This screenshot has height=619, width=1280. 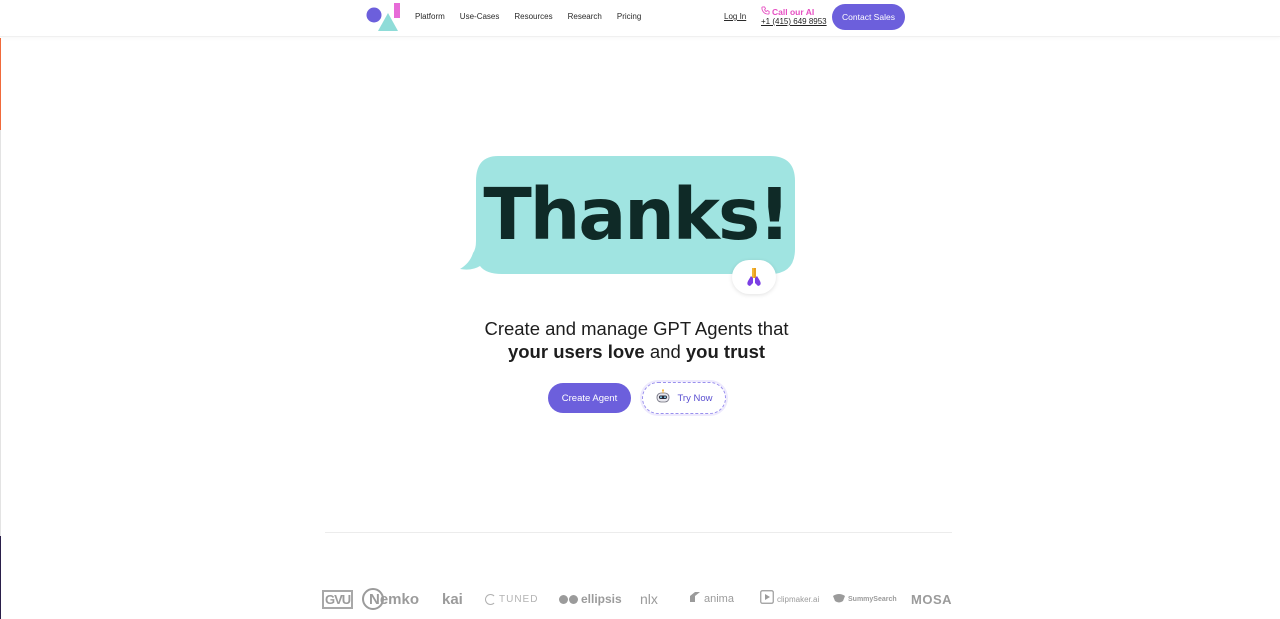 I want to click on nav-platform: Platform, so click(x=430, y=16).